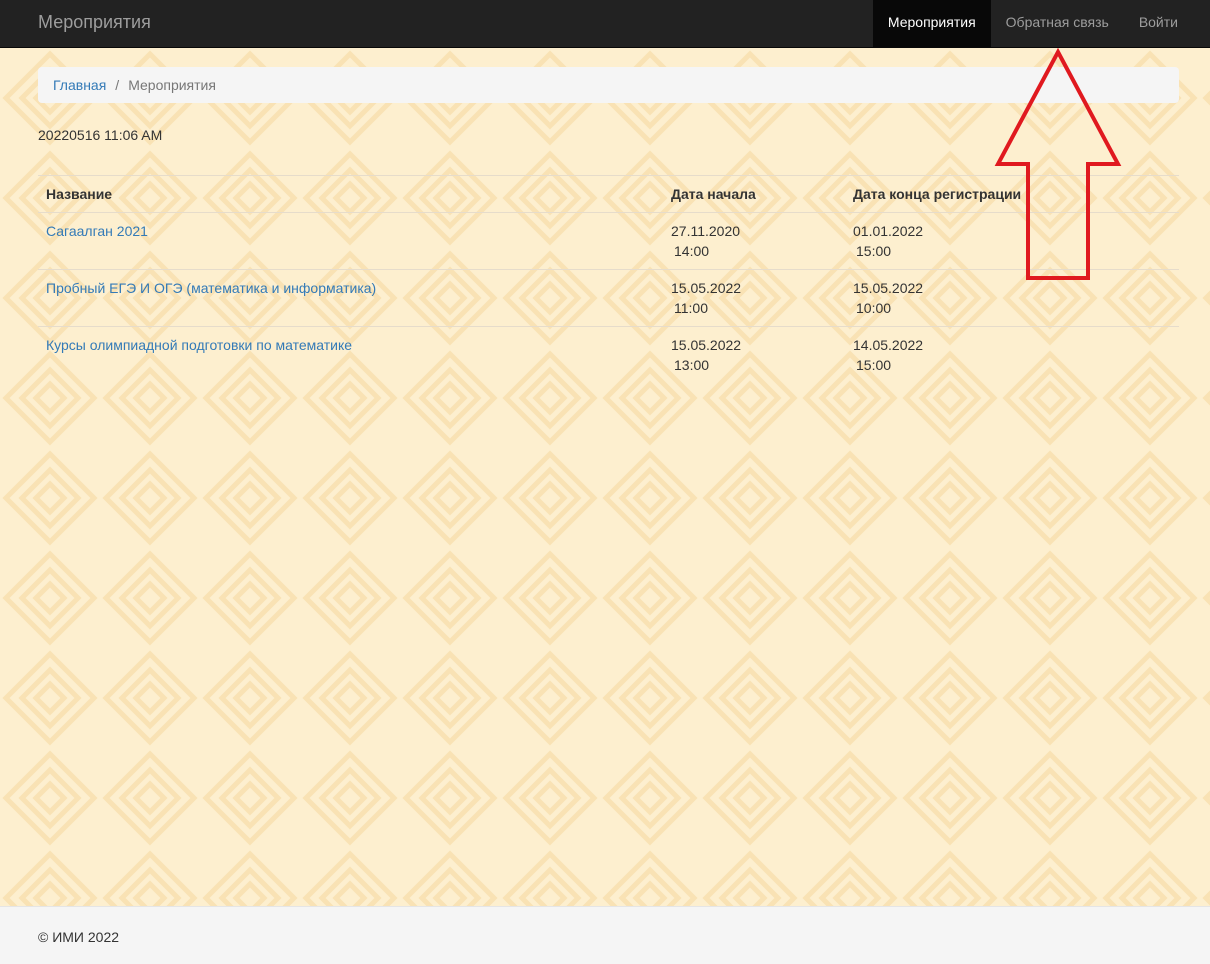 Image resolution: width=1210 pixels, height=964 pixels. What do you see at coordinates (97, 231) in the screenshot?
I see `event-link: Сагаалган 2021` at bounding box center [97, 231].